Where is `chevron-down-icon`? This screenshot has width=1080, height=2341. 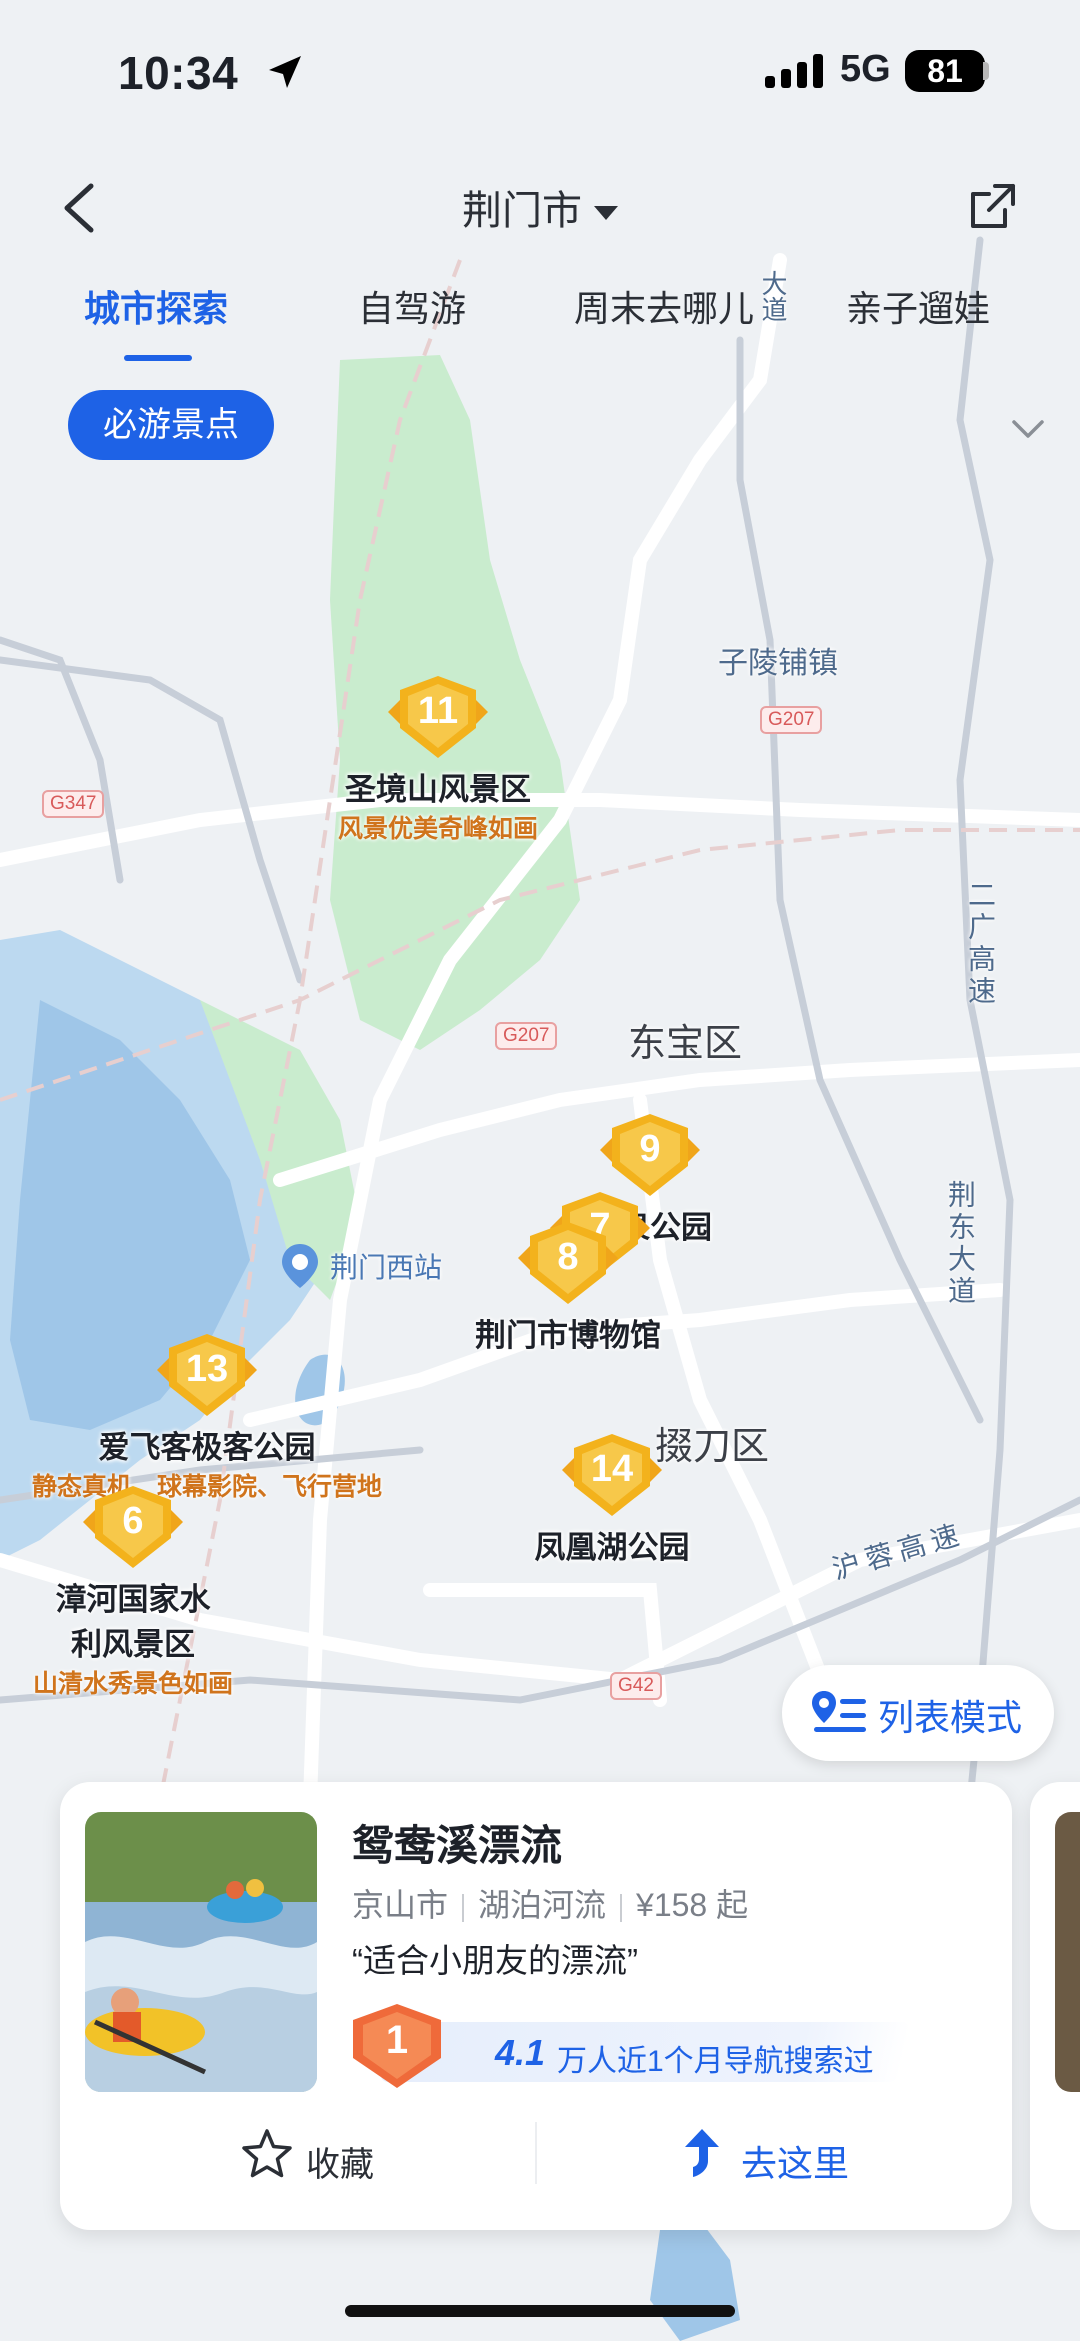 chevron-down-icon is located at coordinates (1028, 428).